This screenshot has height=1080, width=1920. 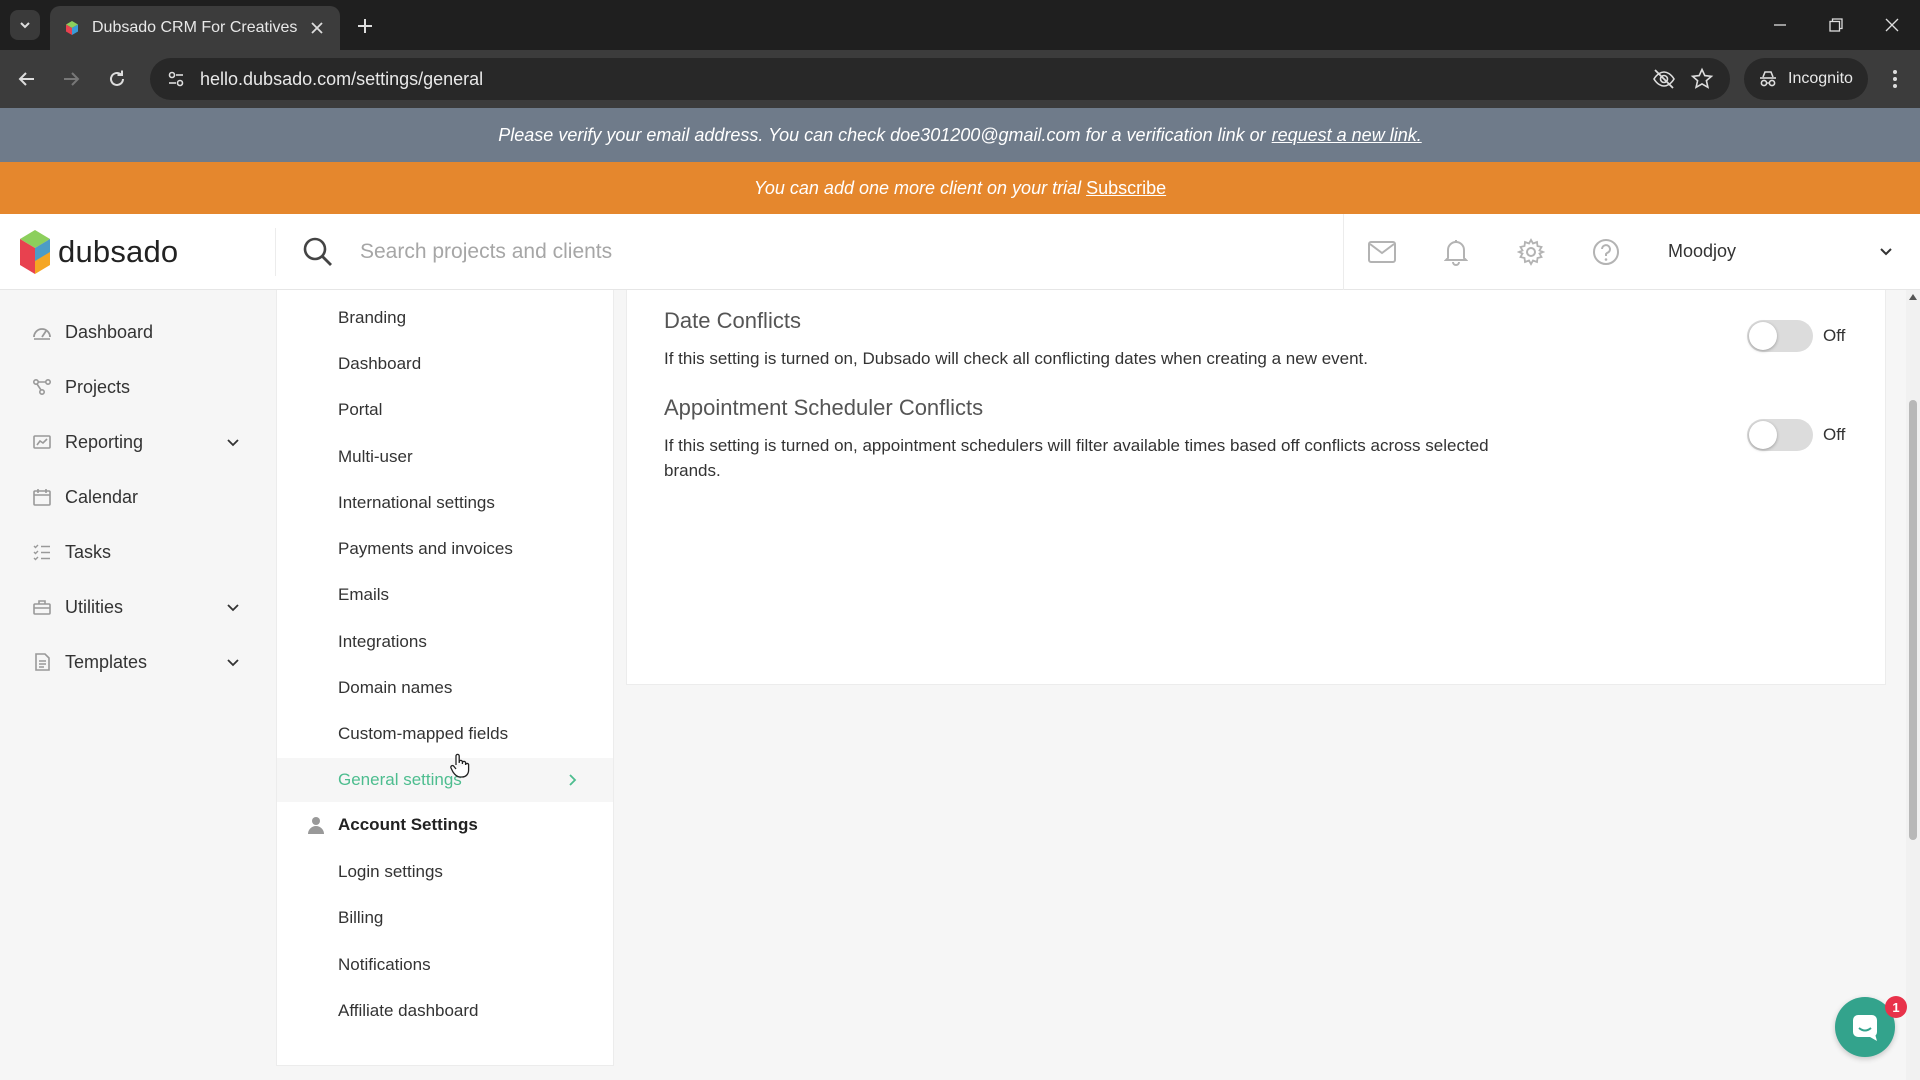 What do you see at coordinates (445, 595) in the screenshot?
I see `subnav-item-emails: Emails` at bounding box center [445, 595].